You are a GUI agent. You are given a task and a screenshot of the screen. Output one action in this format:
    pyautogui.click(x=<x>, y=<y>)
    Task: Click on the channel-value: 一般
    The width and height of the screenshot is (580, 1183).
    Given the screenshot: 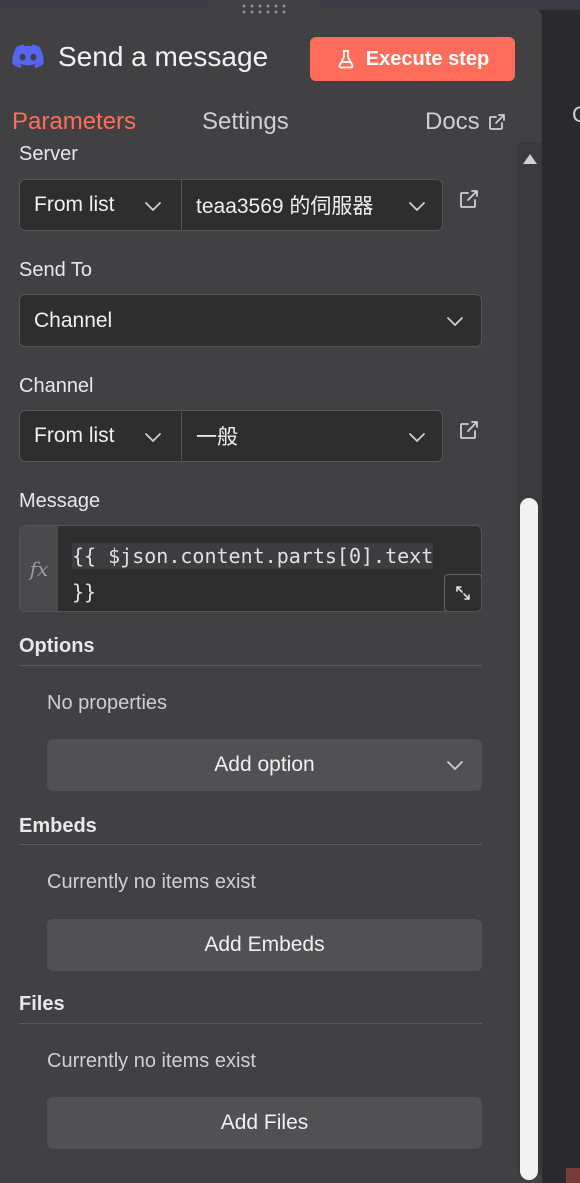 What is the action you would take?
    pyautogui.click(x=217, y=437)
    